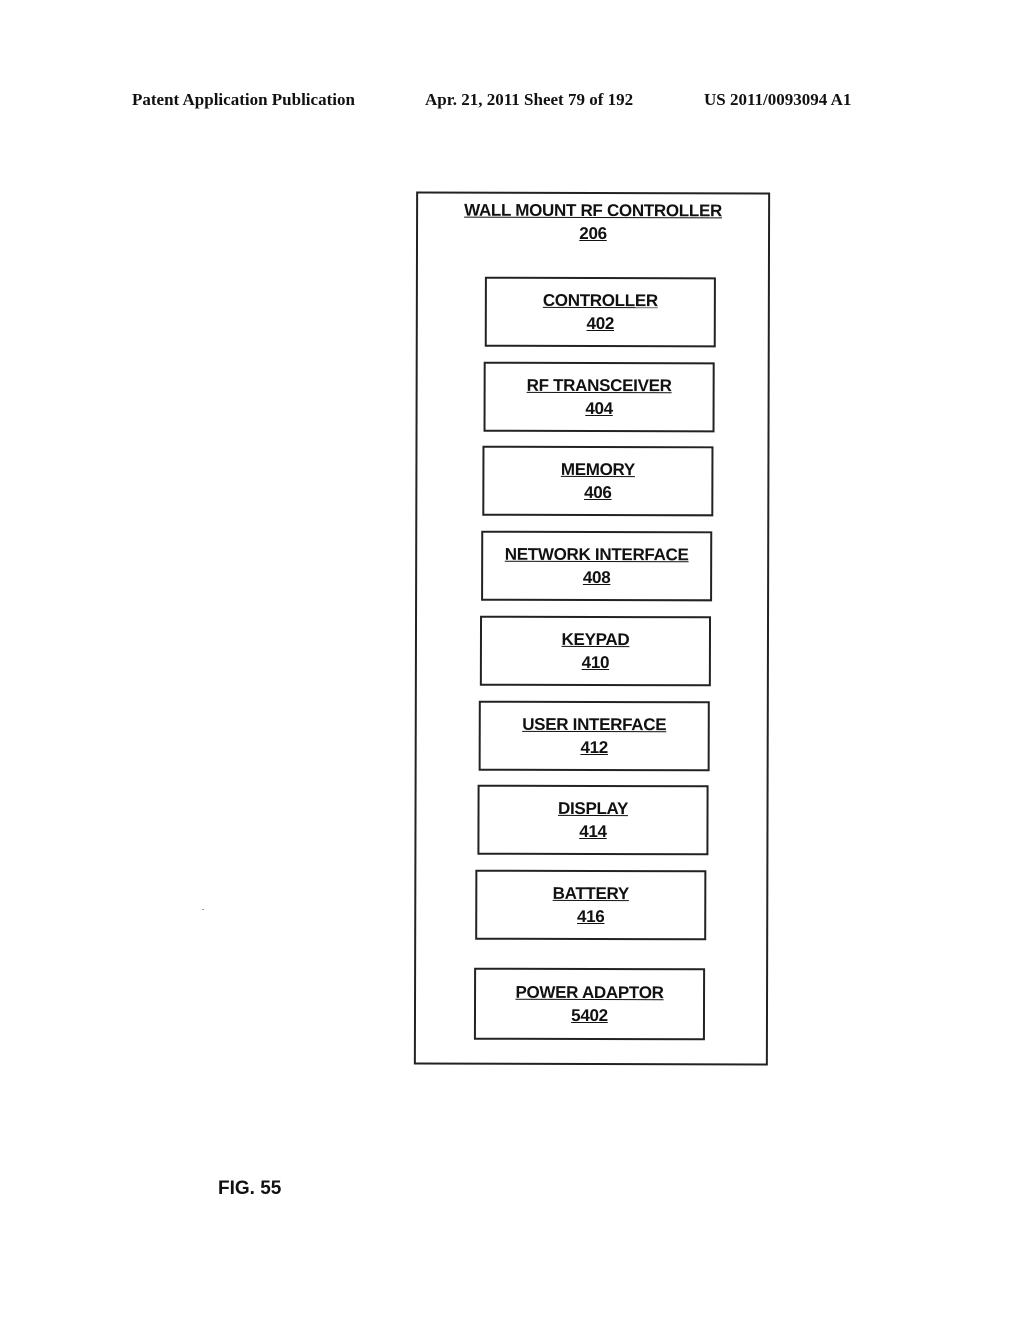 Image resolution: width=1024 pixels, height=1320 pixels. I want to click on block-power-adaptor: POWER ADAPTOR 5402, so click(589, 1004).